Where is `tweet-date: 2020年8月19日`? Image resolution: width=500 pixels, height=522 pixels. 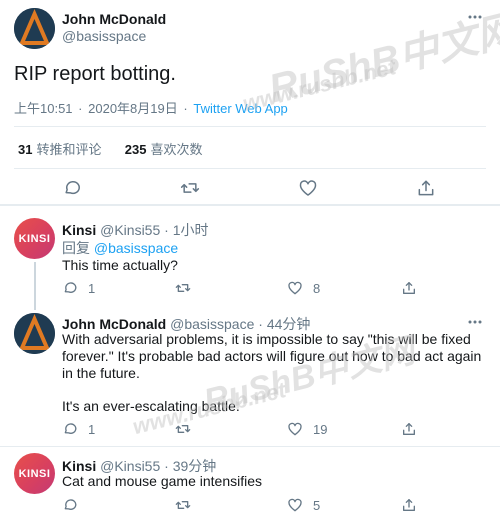
tweet-date: 2020年8月19日 is located at coordinates (133, 108).